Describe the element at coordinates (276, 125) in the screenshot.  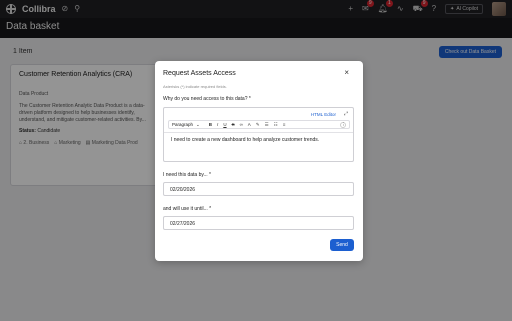
I see `numbered-list-icon: ☷` at that location.